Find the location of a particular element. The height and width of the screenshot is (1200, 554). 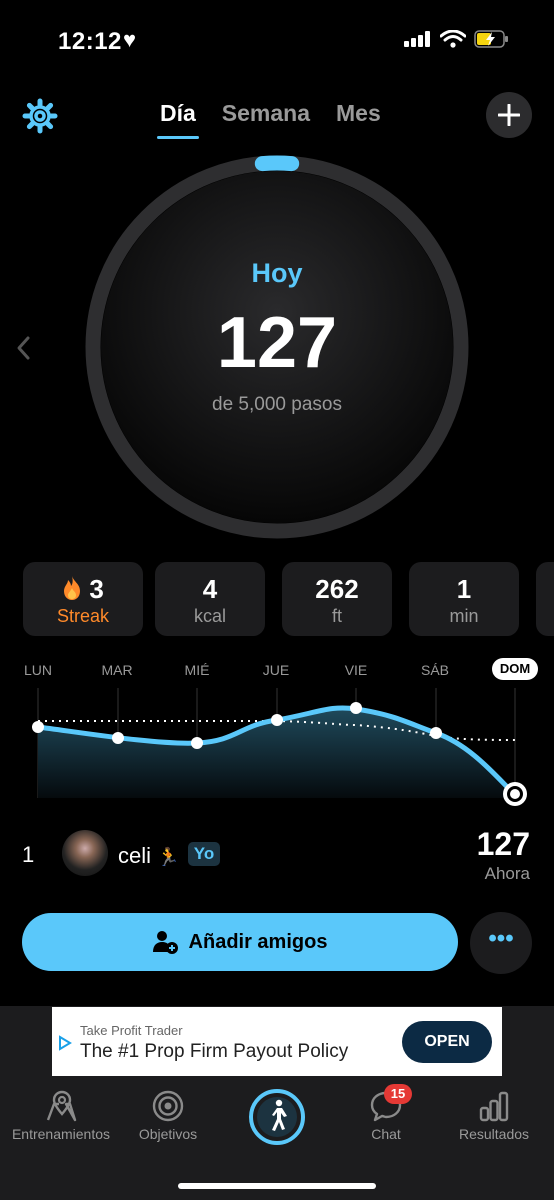

status-icons is located at coordinates (457, 39).